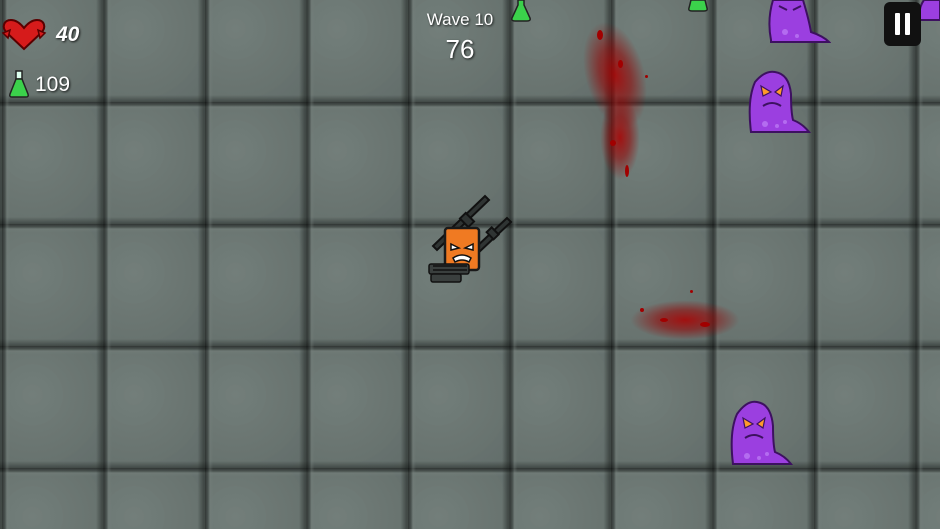  I want to click on pause-icon, so click(902, 24).